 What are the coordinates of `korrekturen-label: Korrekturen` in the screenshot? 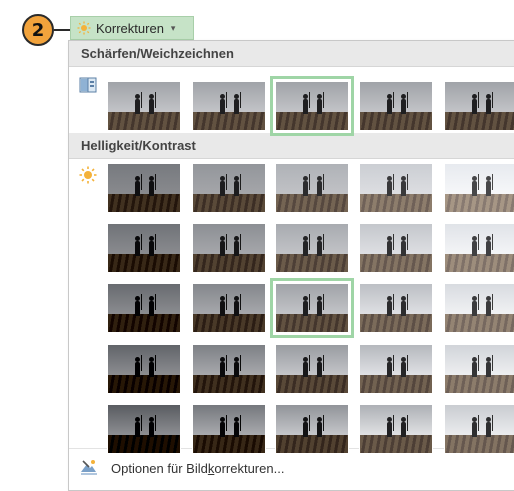 It's located at (130, 28).